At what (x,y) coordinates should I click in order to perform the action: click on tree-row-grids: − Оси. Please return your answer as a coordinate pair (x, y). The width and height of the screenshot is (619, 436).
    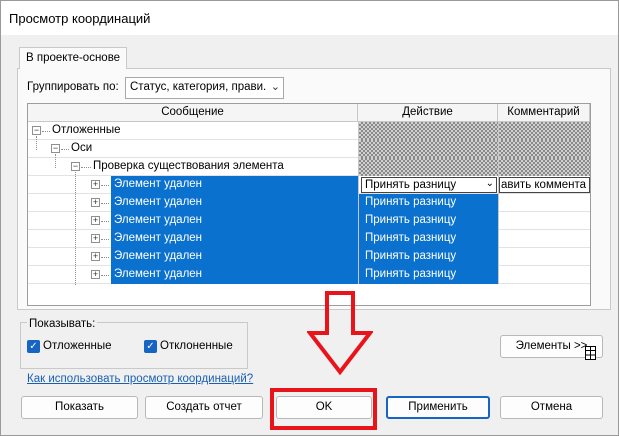
    Looking at the image, I should click on (309, 149).